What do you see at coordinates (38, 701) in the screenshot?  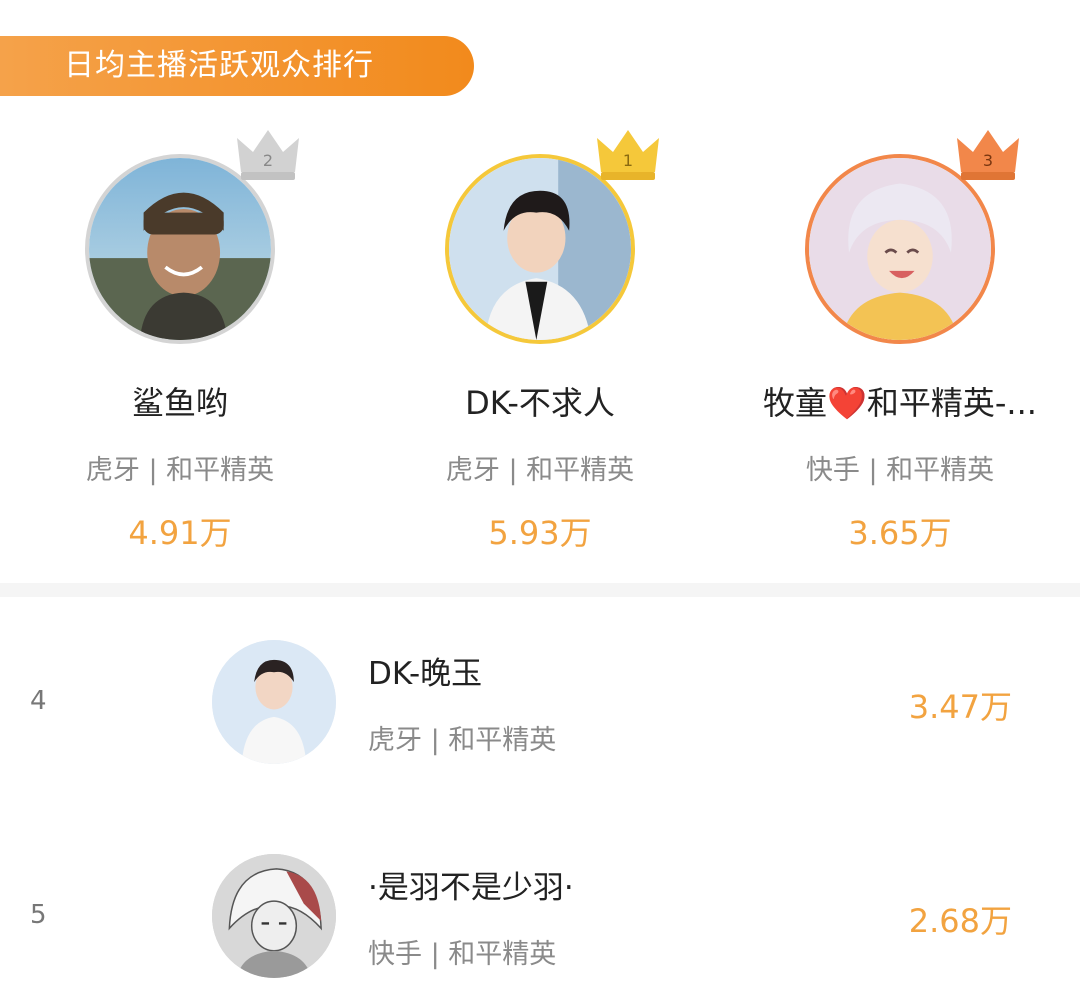 I see `rank-number: 4` at bounding box center [38, 701].